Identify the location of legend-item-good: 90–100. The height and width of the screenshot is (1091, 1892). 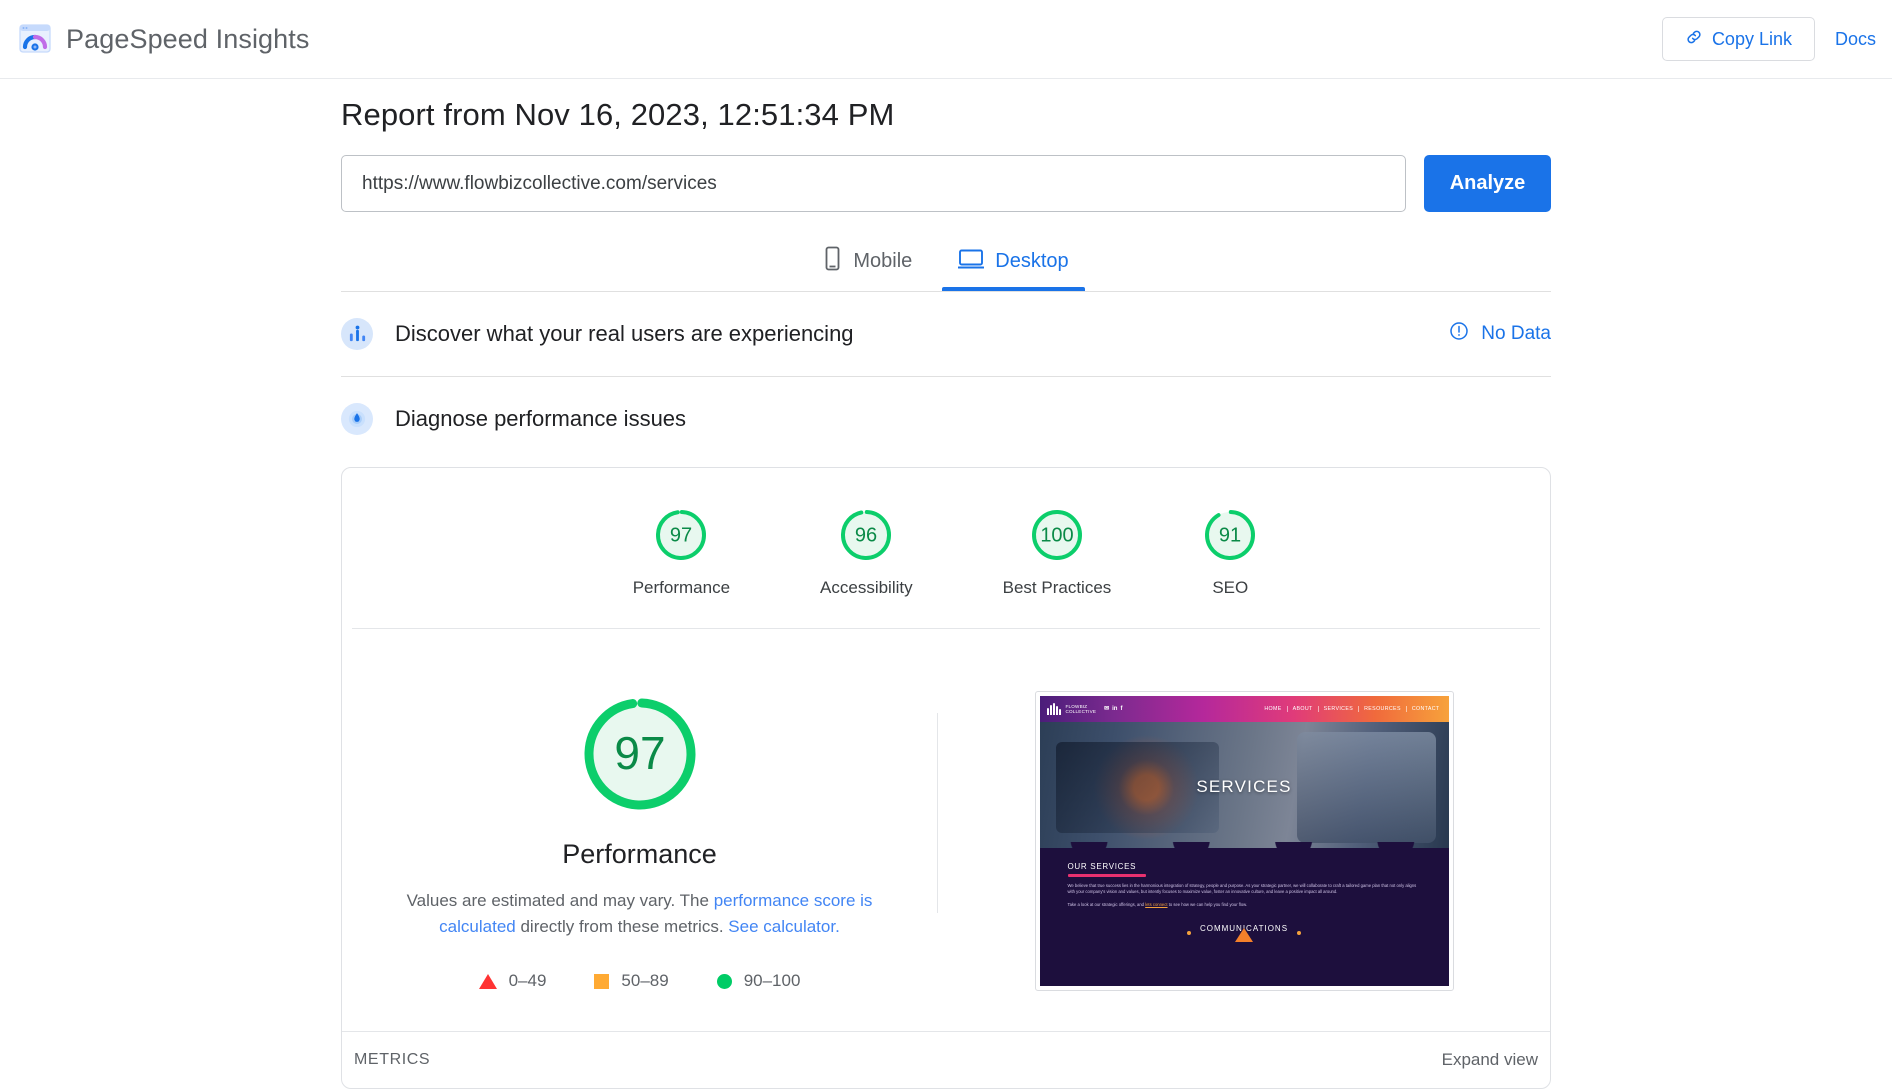
(758, 981).